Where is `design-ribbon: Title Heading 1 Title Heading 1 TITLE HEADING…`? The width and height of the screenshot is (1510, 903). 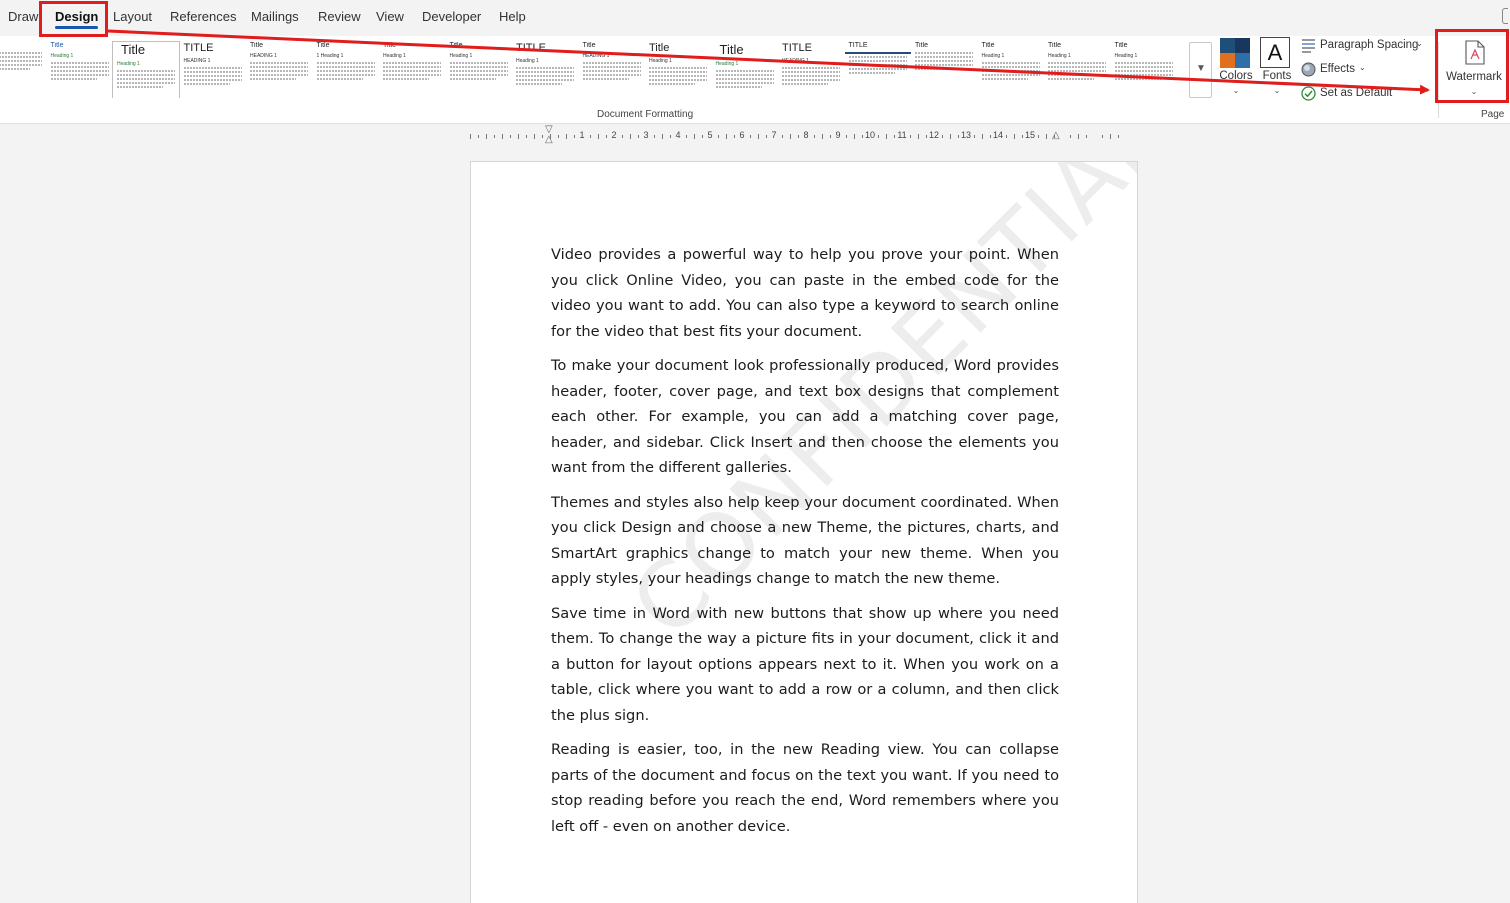 design-ribbon: Title Heading 1 Title Heading 1 TITLE HEADING… is located at coordinates (755, 80).